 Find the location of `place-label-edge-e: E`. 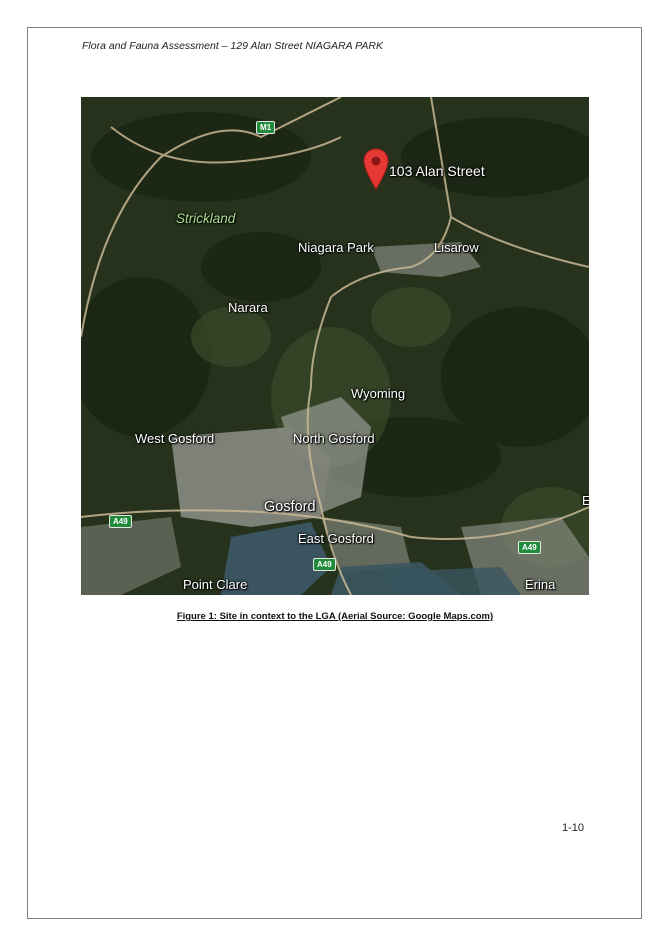

place-label-edge-e: E is located at coordinates (585, 500).